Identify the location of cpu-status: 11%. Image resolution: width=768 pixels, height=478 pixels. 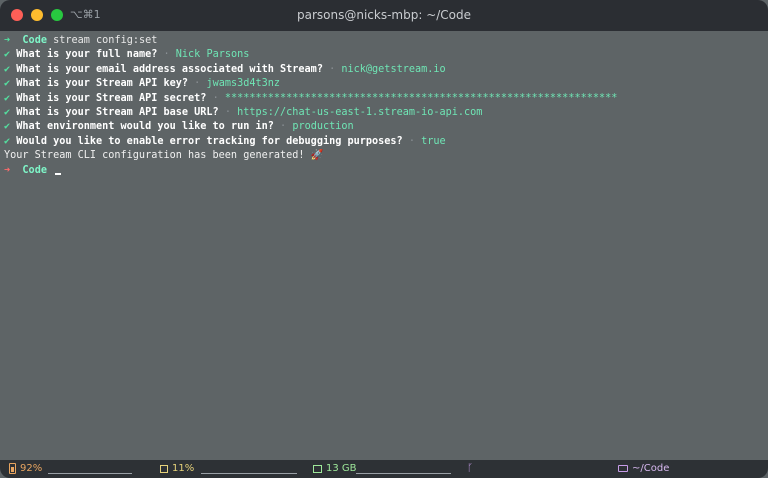
(177, 468).